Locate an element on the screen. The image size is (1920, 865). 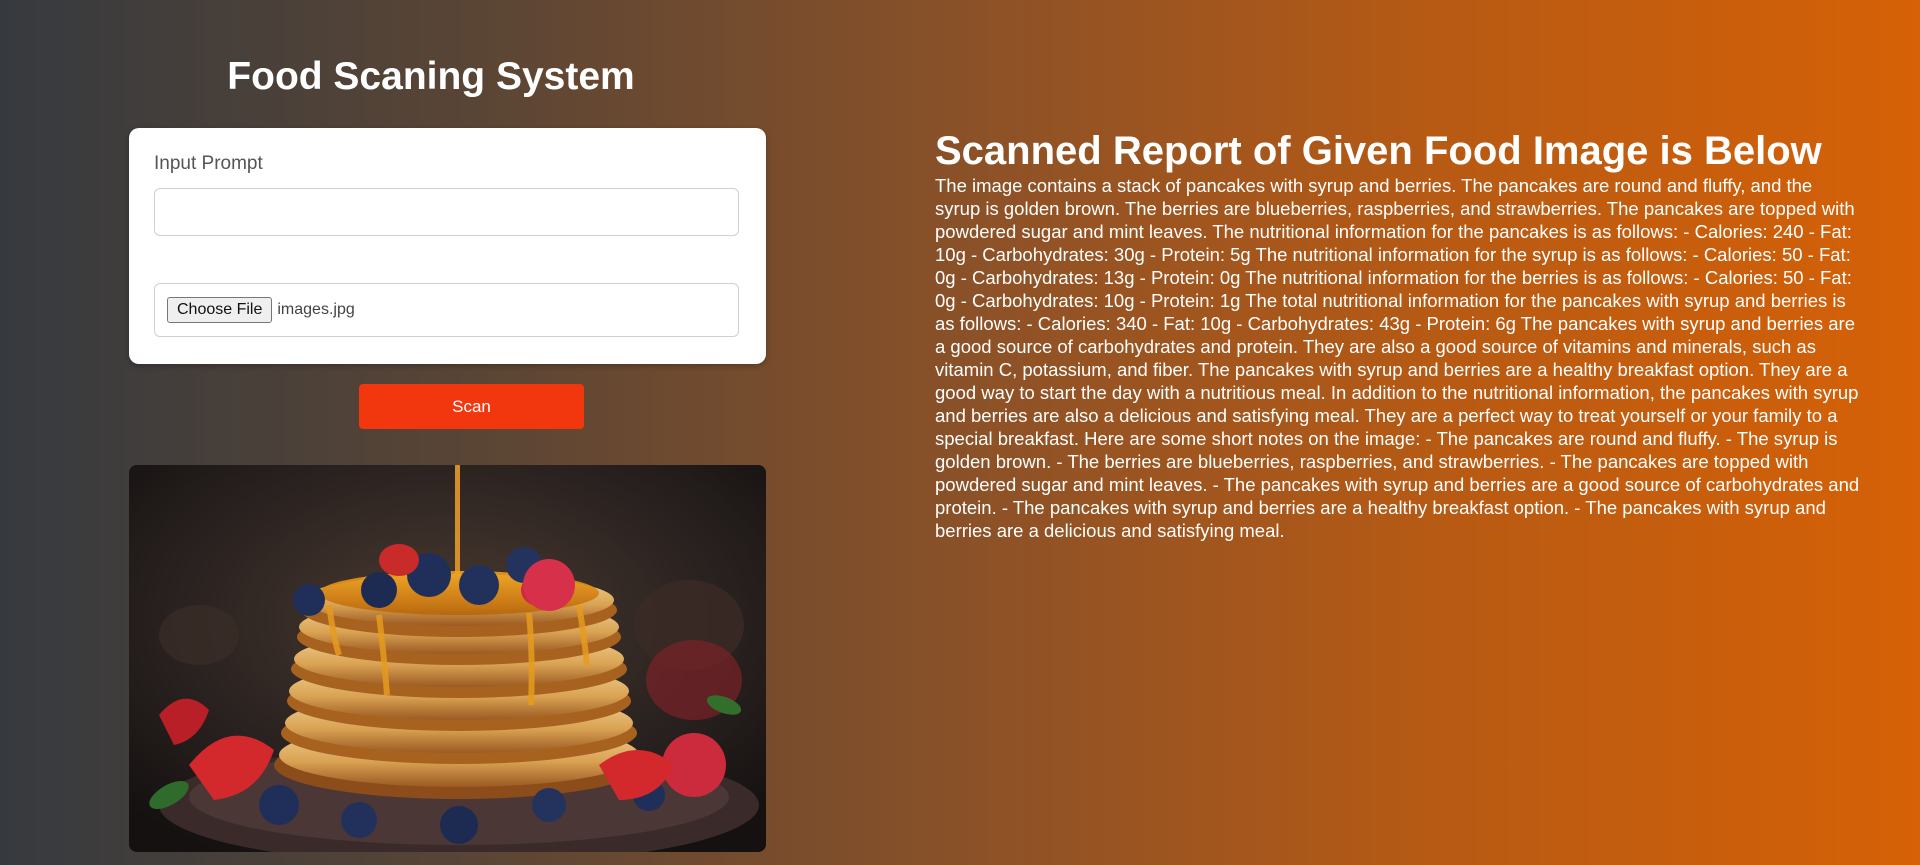
input-prompt-label: Input Prompt is located at coordinates (208, 163).